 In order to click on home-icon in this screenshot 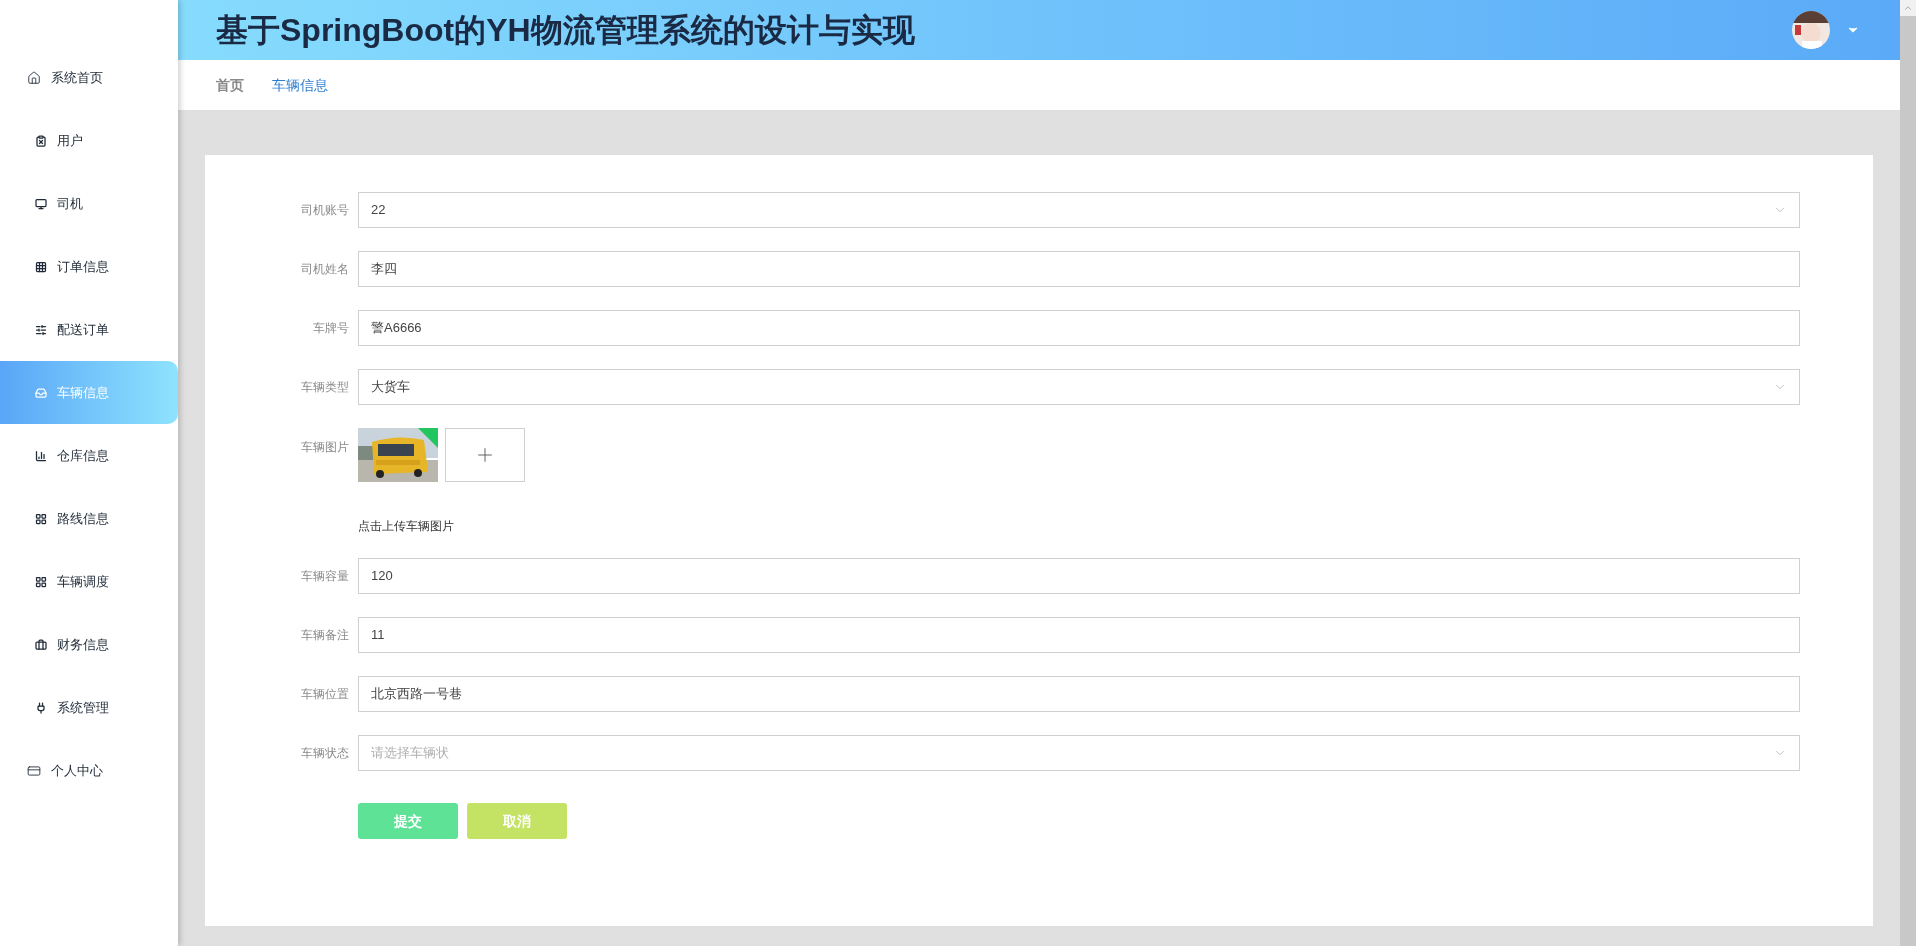, I will do `click(34, 77)`.